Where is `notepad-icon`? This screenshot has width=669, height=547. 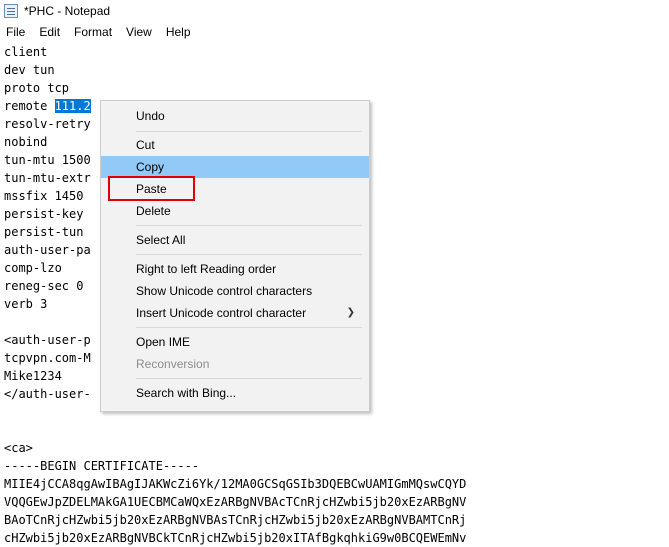
notepad-icon is located at coordinates (11, 11).